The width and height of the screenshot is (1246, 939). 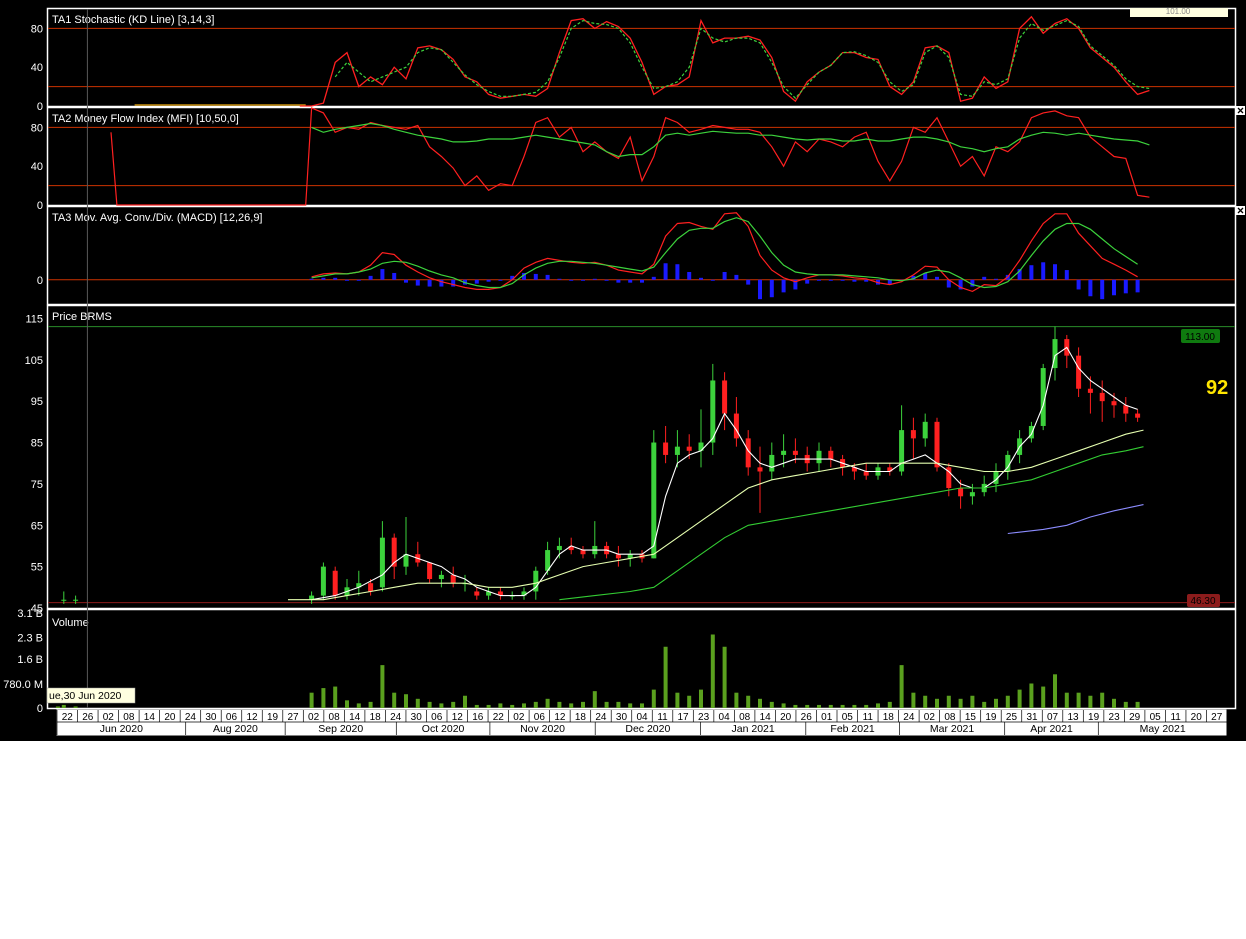 I want to click on stoch-tick-label: 40, so click(x=37, y=68).